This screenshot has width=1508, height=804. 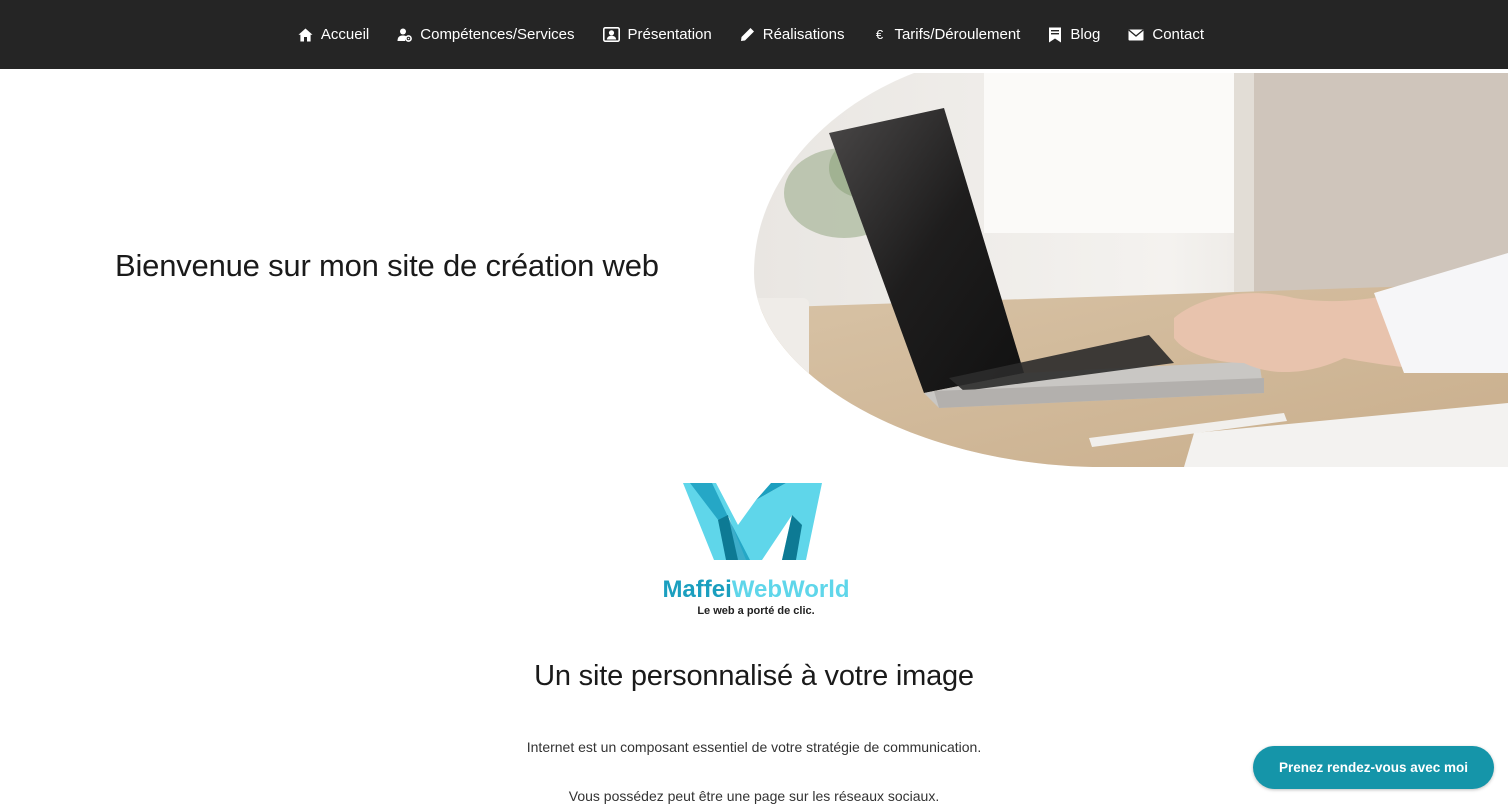 I want to click on nav-item-blog: Blog, so click(x=1074, y=34).